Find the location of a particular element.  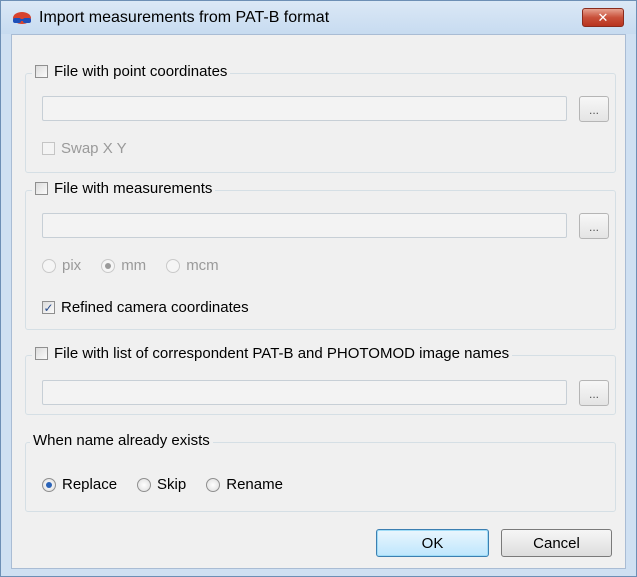

point-coordinates-path-input is located at coordinates (304, 108).